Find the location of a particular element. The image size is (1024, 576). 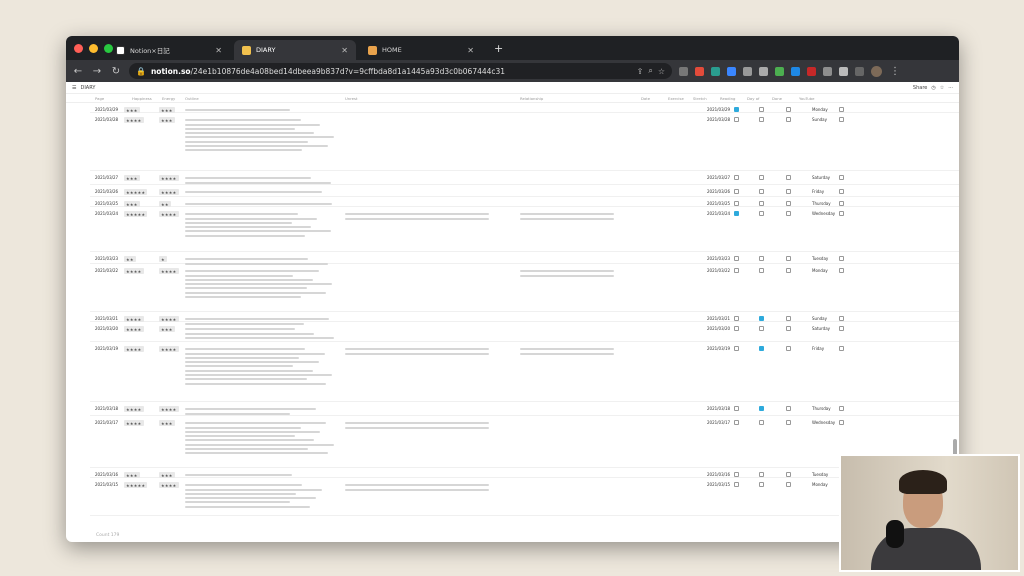

column-header: Page is located at coordinates (99, 98).